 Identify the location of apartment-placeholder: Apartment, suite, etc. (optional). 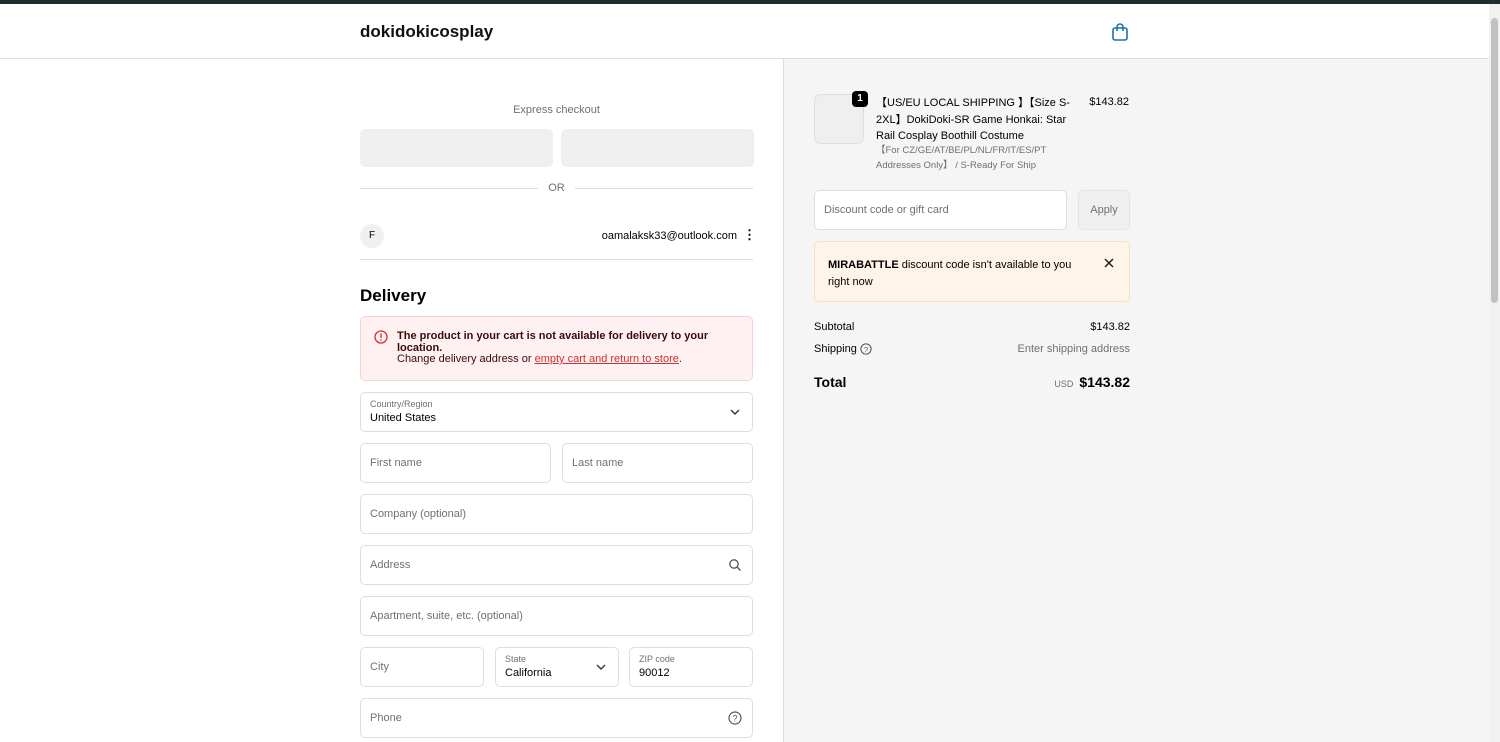
(446, 616).